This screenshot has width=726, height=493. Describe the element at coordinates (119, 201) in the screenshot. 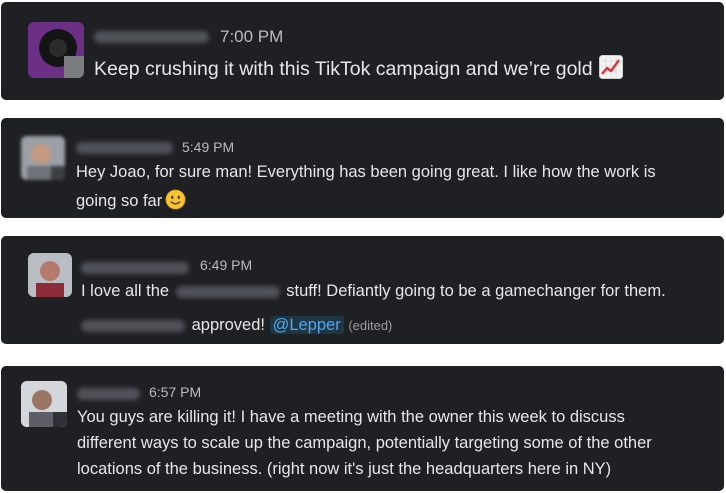

I see `message-text-content: going so far` at that location.